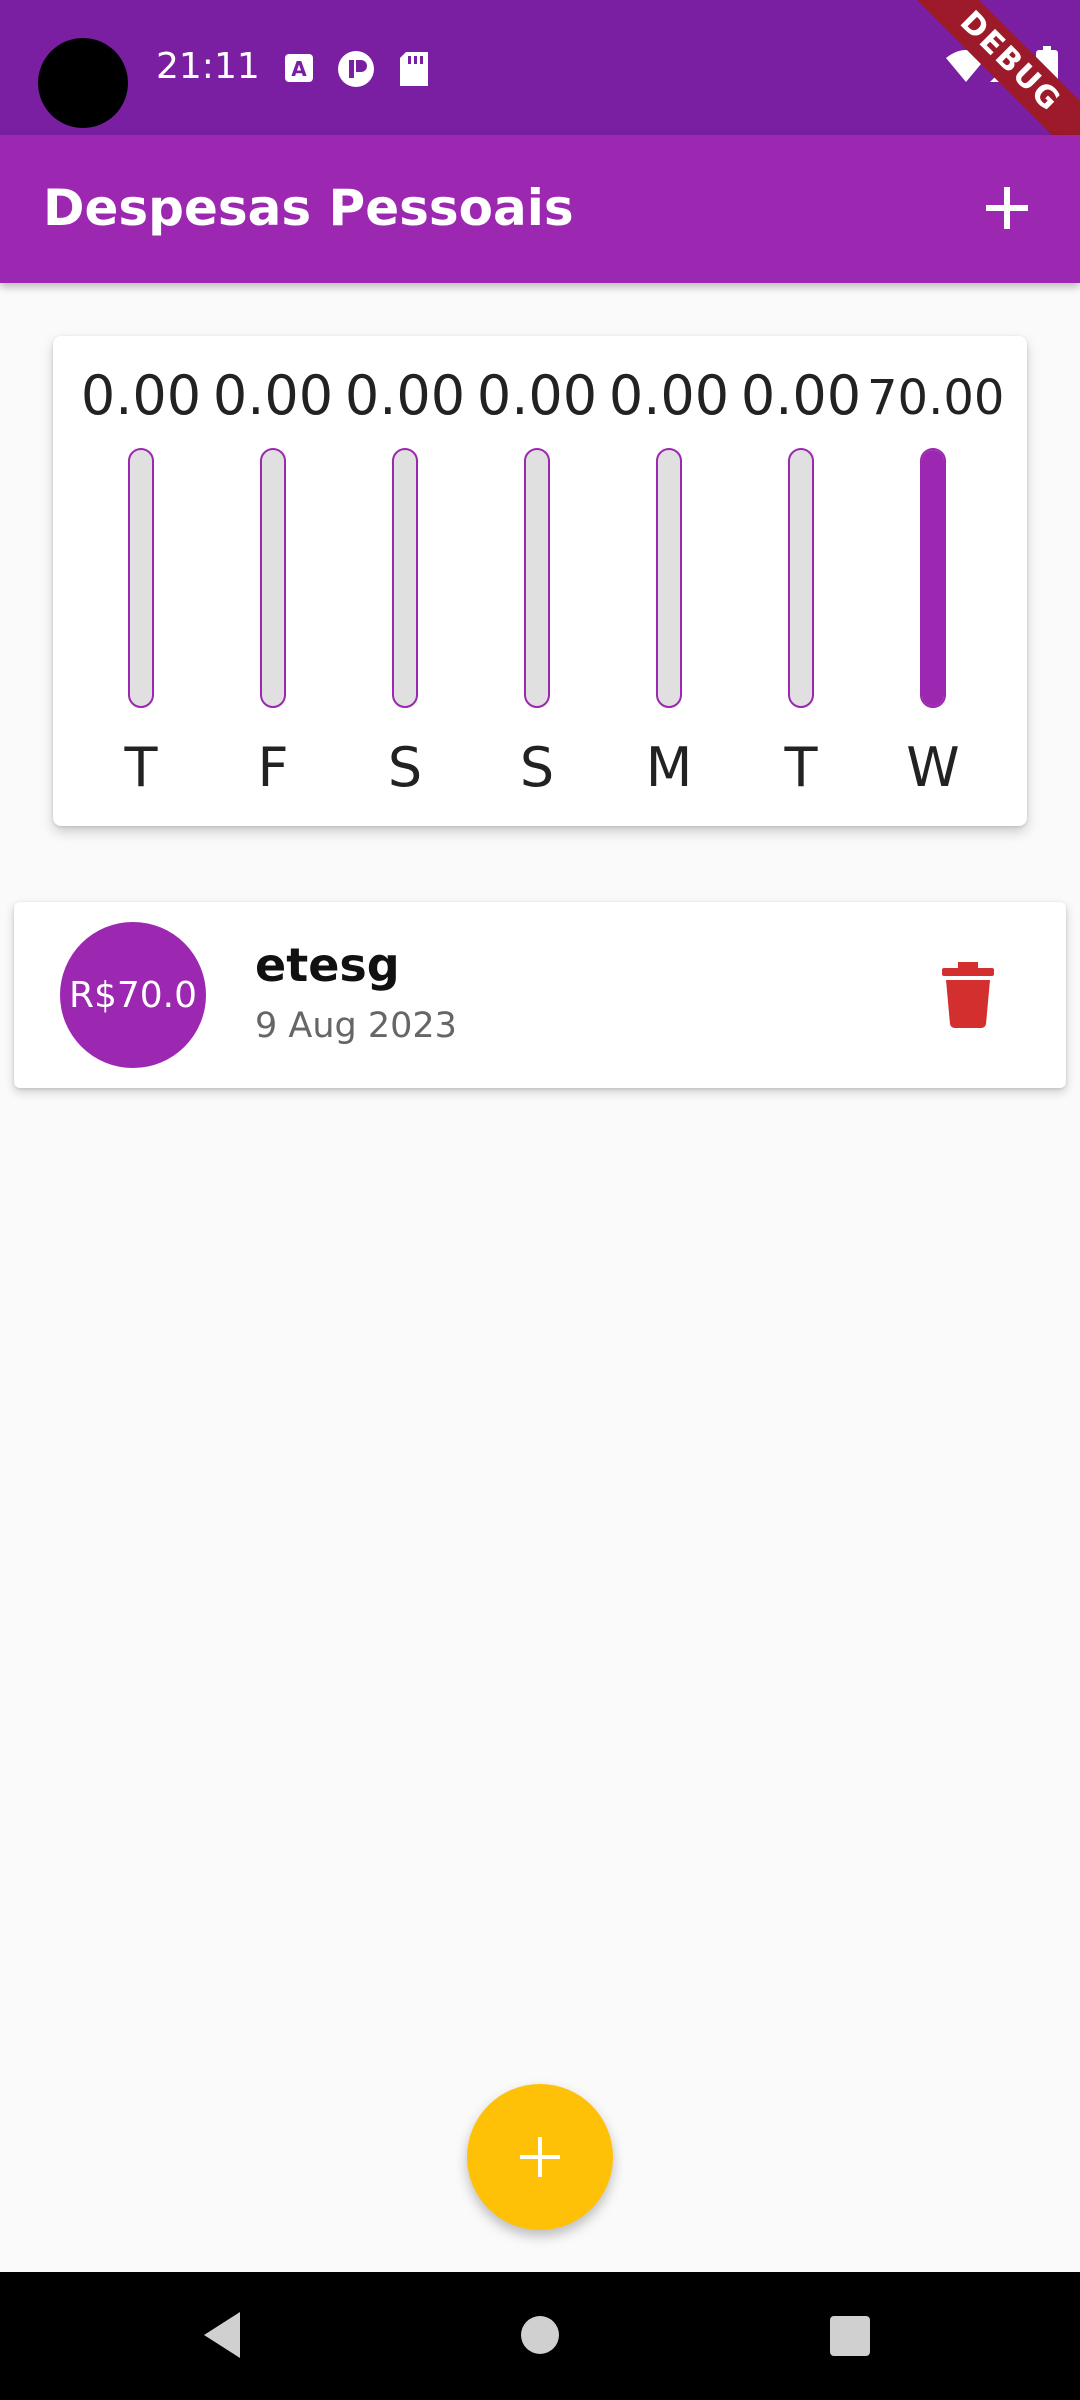 The width and height of the screenshot is (1080, 2400). I want to click on bar-fill, so click(933, 578).